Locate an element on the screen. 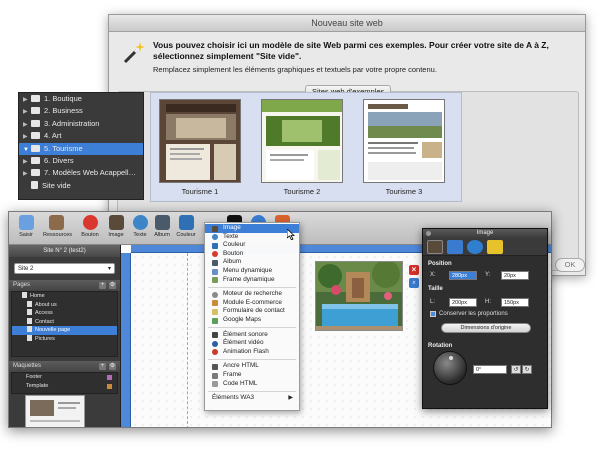 The image size is (600, 450). menu-item-dynamic-frame: Frame dynamique is located at coordinates (252, 280).